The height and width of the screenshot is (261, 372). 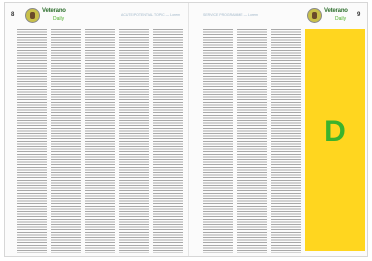 I want to click on page-spine, so click(x=188, y=129).